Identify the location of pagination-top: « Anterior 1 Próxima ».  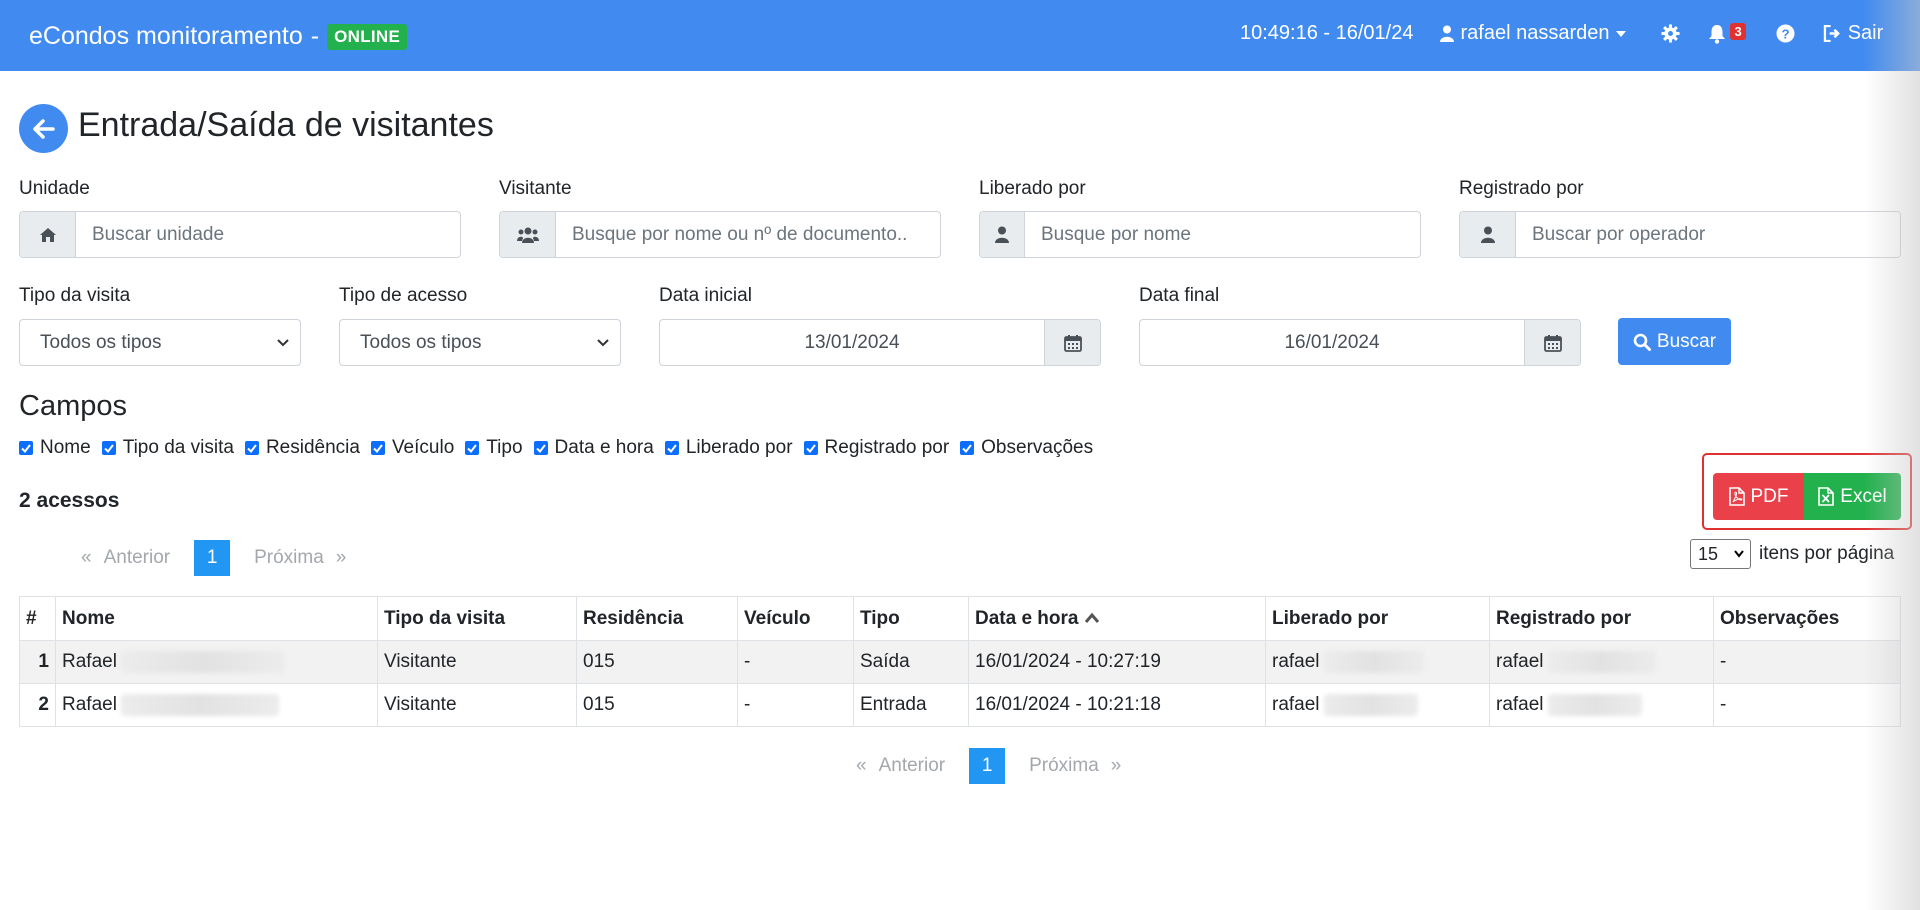
(213, 558).